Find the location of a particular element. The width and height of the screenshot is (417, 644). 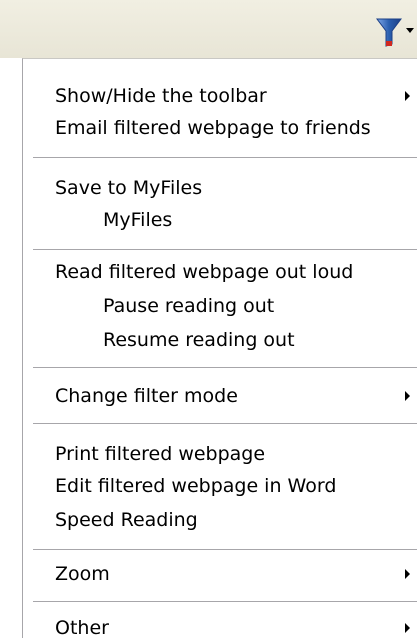

menu-item-label: Print filtered webpage is located at coordinates (160, 454).